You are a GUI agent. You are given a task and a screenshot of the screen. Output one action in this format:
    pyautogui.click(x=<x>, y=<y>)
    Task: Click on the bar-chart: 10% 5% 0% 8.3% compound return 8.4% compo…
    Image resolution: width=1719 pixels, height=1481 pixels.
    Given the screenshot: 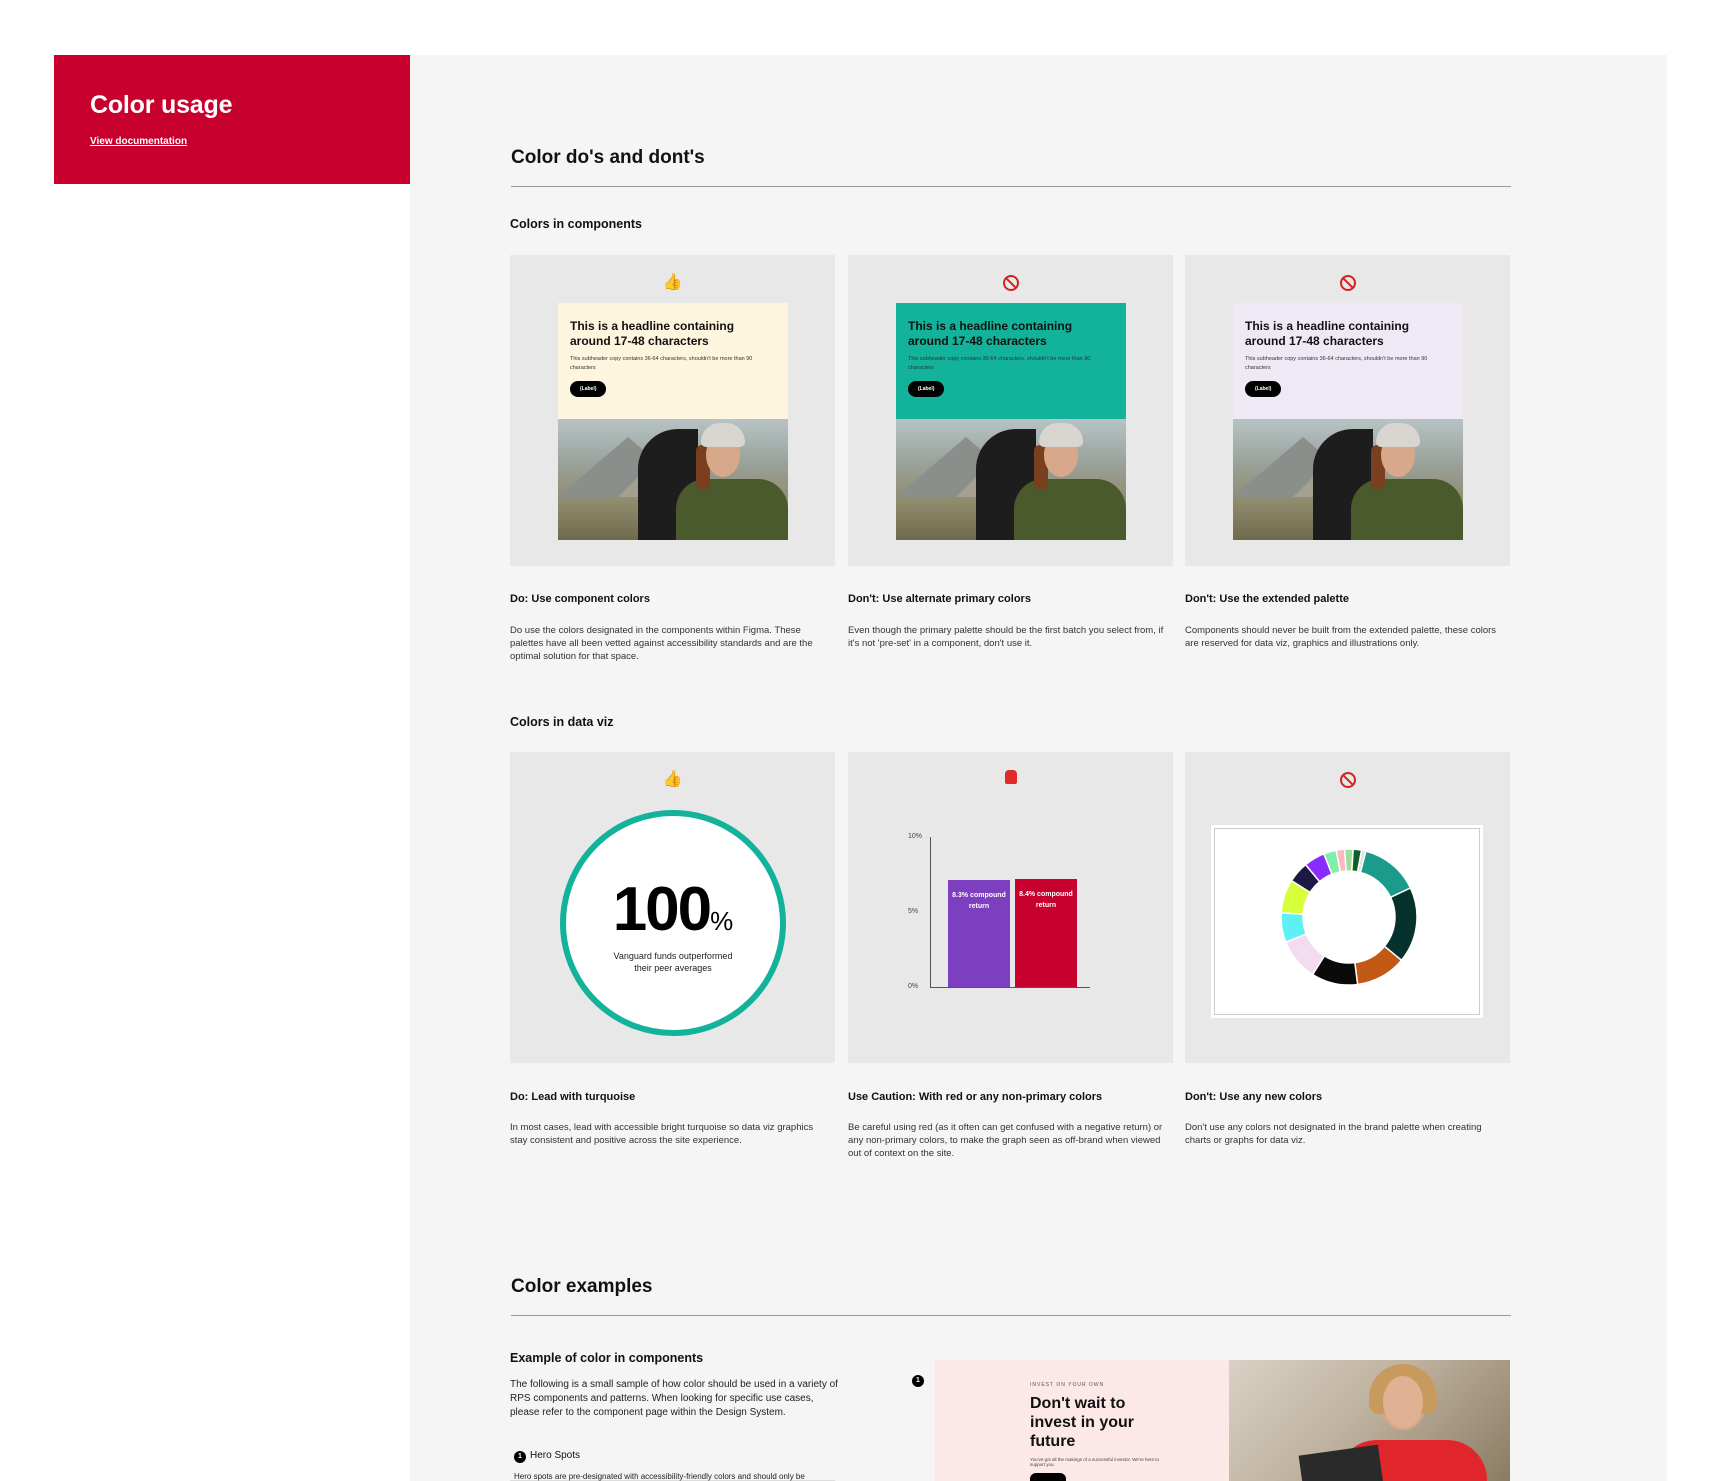 What is the action you would take?
    pyautogui.click(x=1008, y=915)
    